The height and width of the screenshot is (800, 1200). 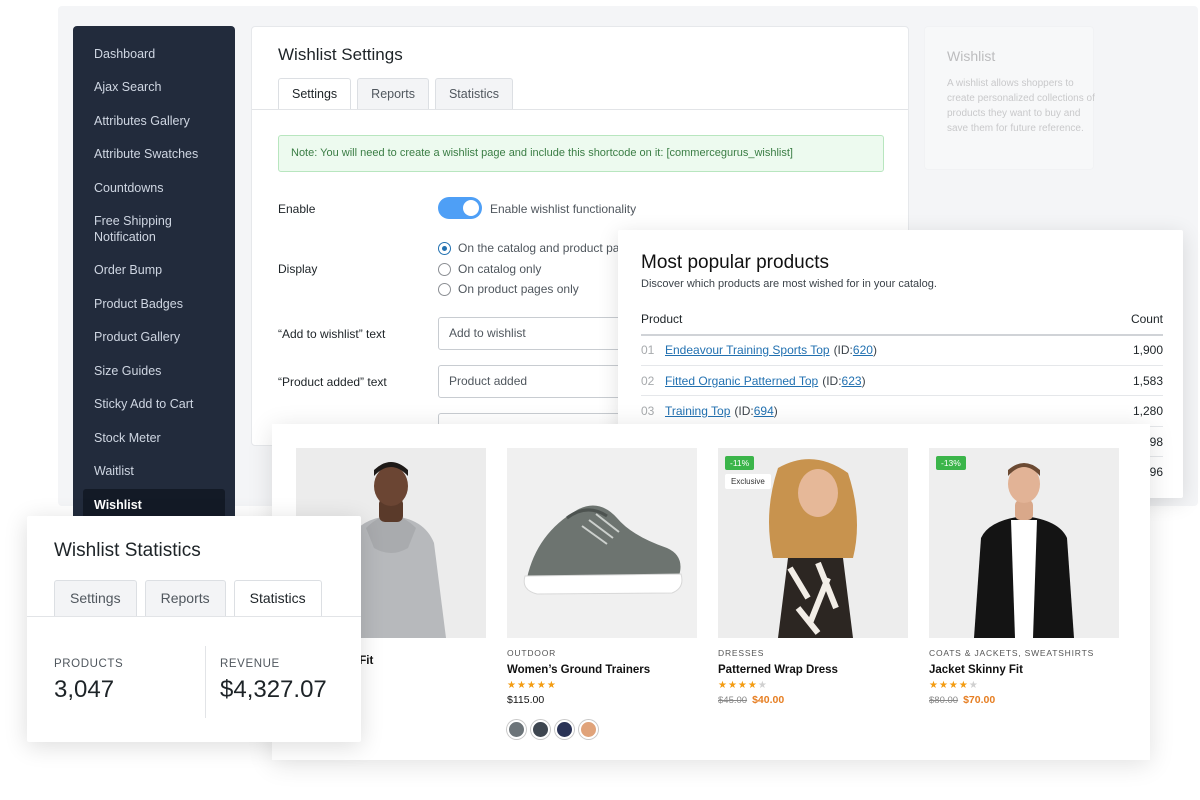 I want to click on row-number: 03, so click(x=648, y=410).